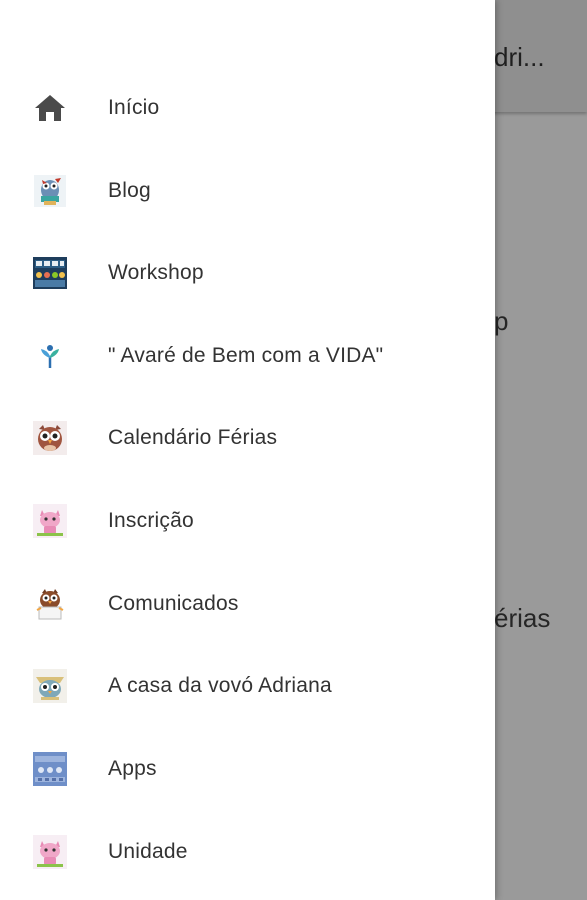  I want to click on menu-item-label: Calendário Férias, so click(193, 437).